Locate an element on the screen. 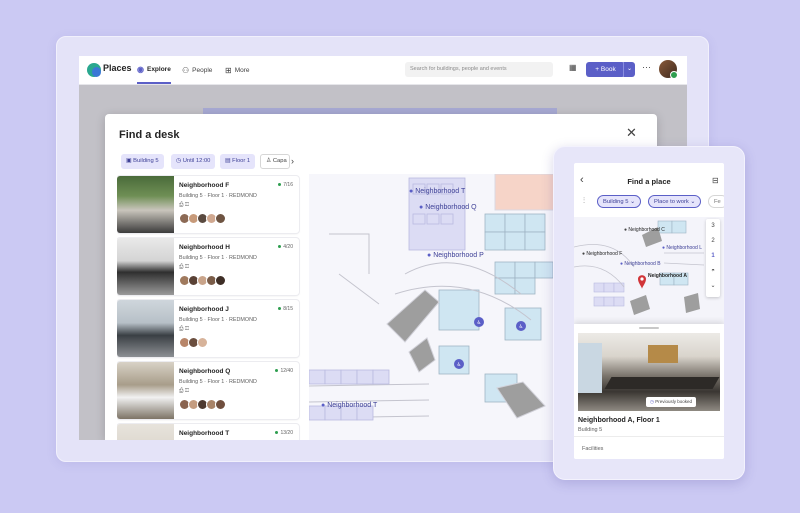 This screenshot has width=800, height=513. mobile-map-label: ● Neighborhood L is located at coordinates (682, 248).